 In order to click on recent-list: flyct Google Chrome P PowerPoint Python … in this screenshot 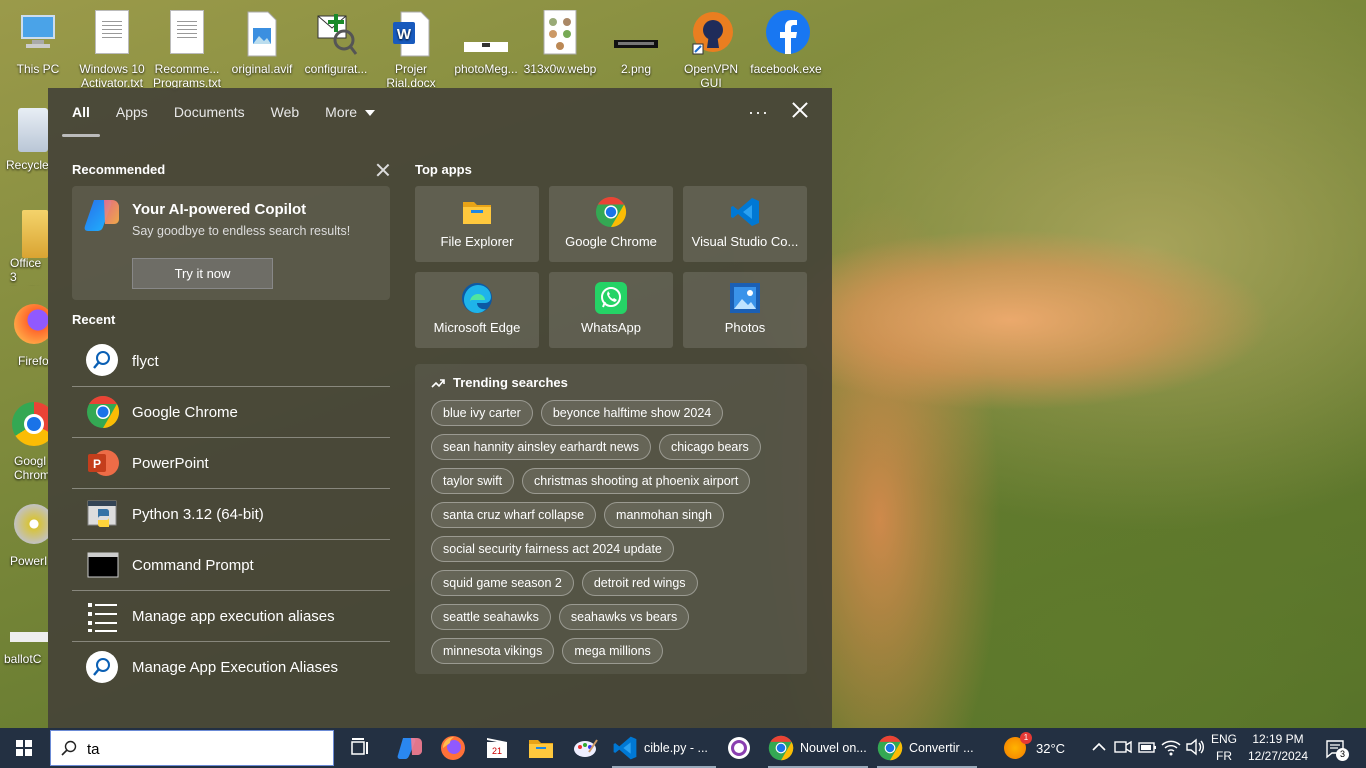, I will do `click(231, 514)`.